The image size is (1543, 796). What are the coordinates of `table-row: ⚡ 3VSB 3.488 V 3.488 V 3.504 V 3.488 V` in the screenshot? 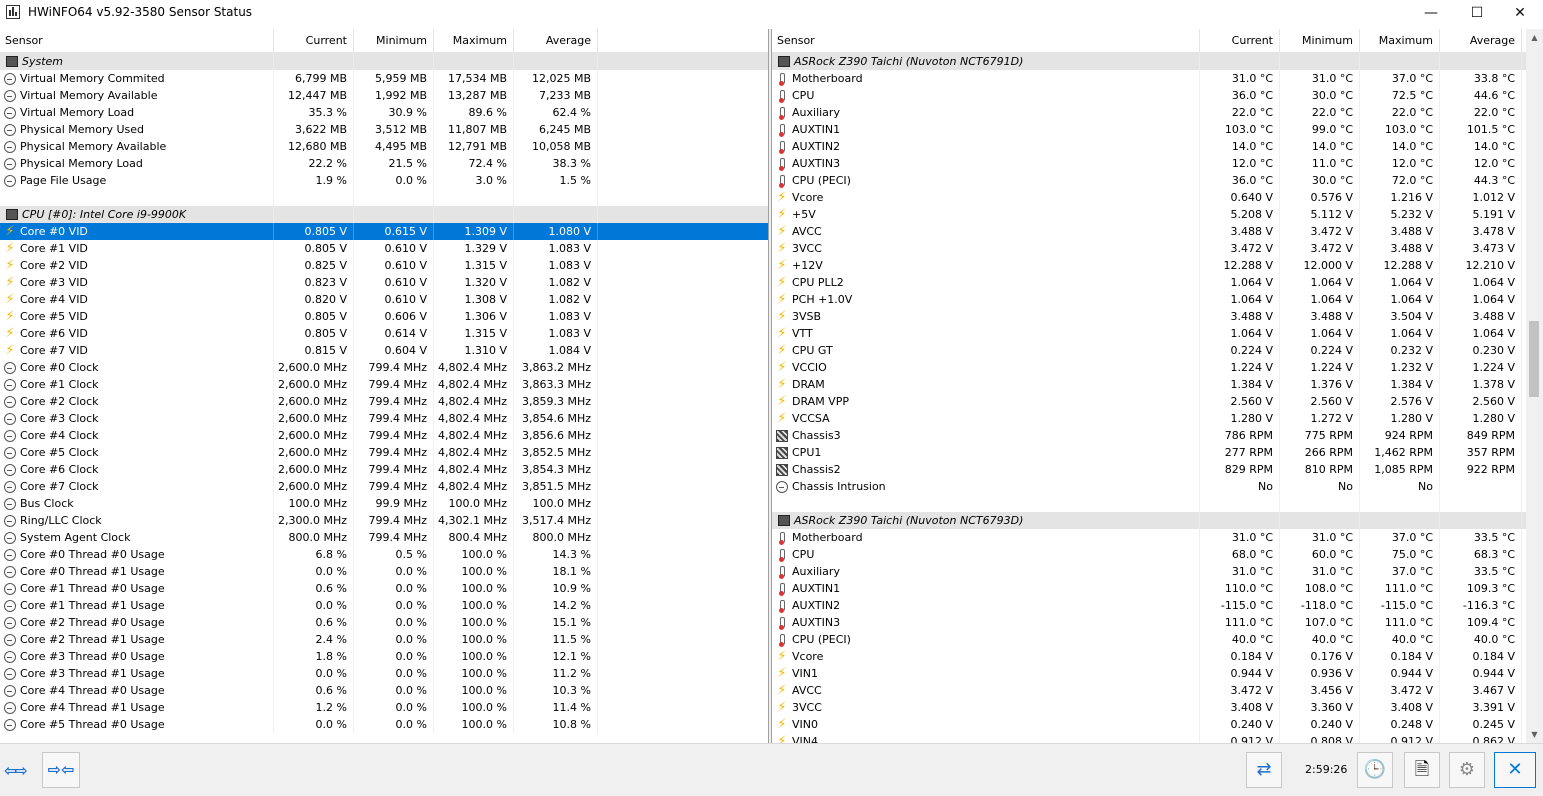 It's located at (1157, 316).